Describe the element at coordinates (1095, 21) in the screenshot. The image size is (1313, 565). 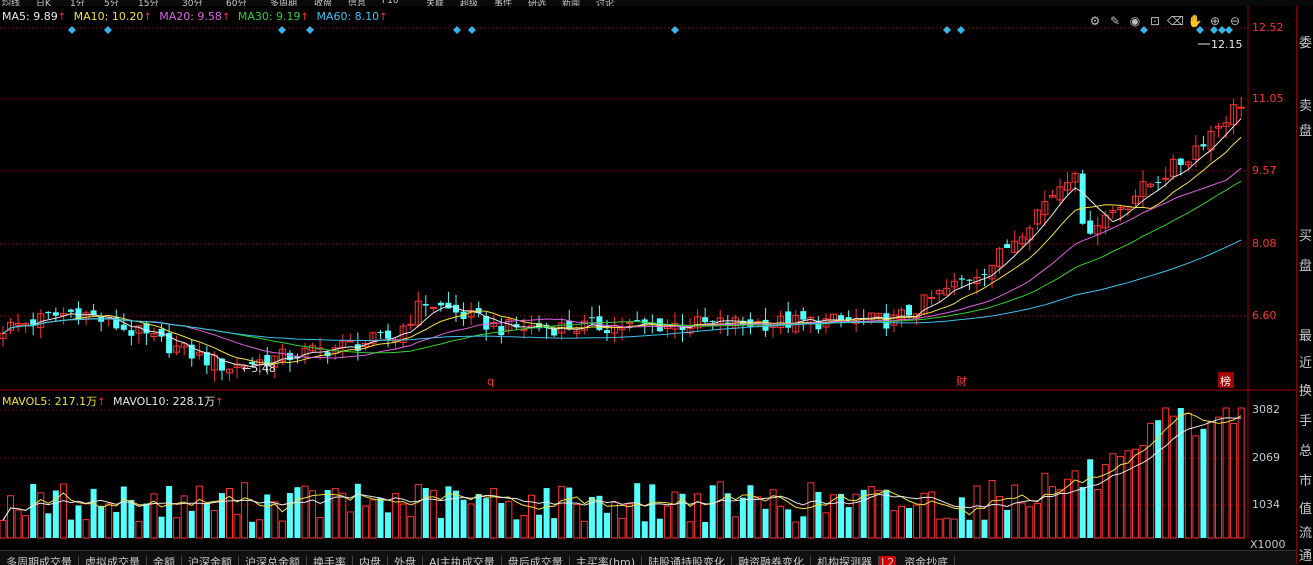
I see `gear-icon: ⚙` at that location.